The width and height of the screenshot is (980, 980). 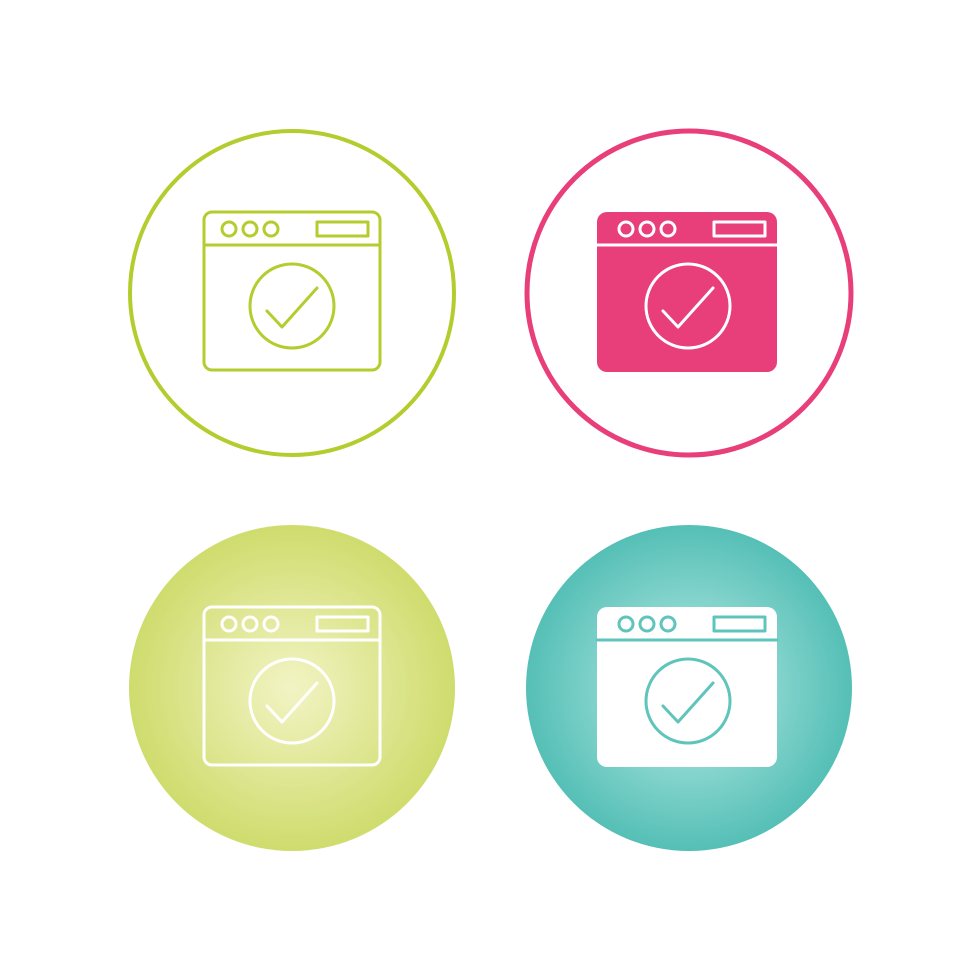 I want to click on icon-tile-filled, so click(x=689, y=293).